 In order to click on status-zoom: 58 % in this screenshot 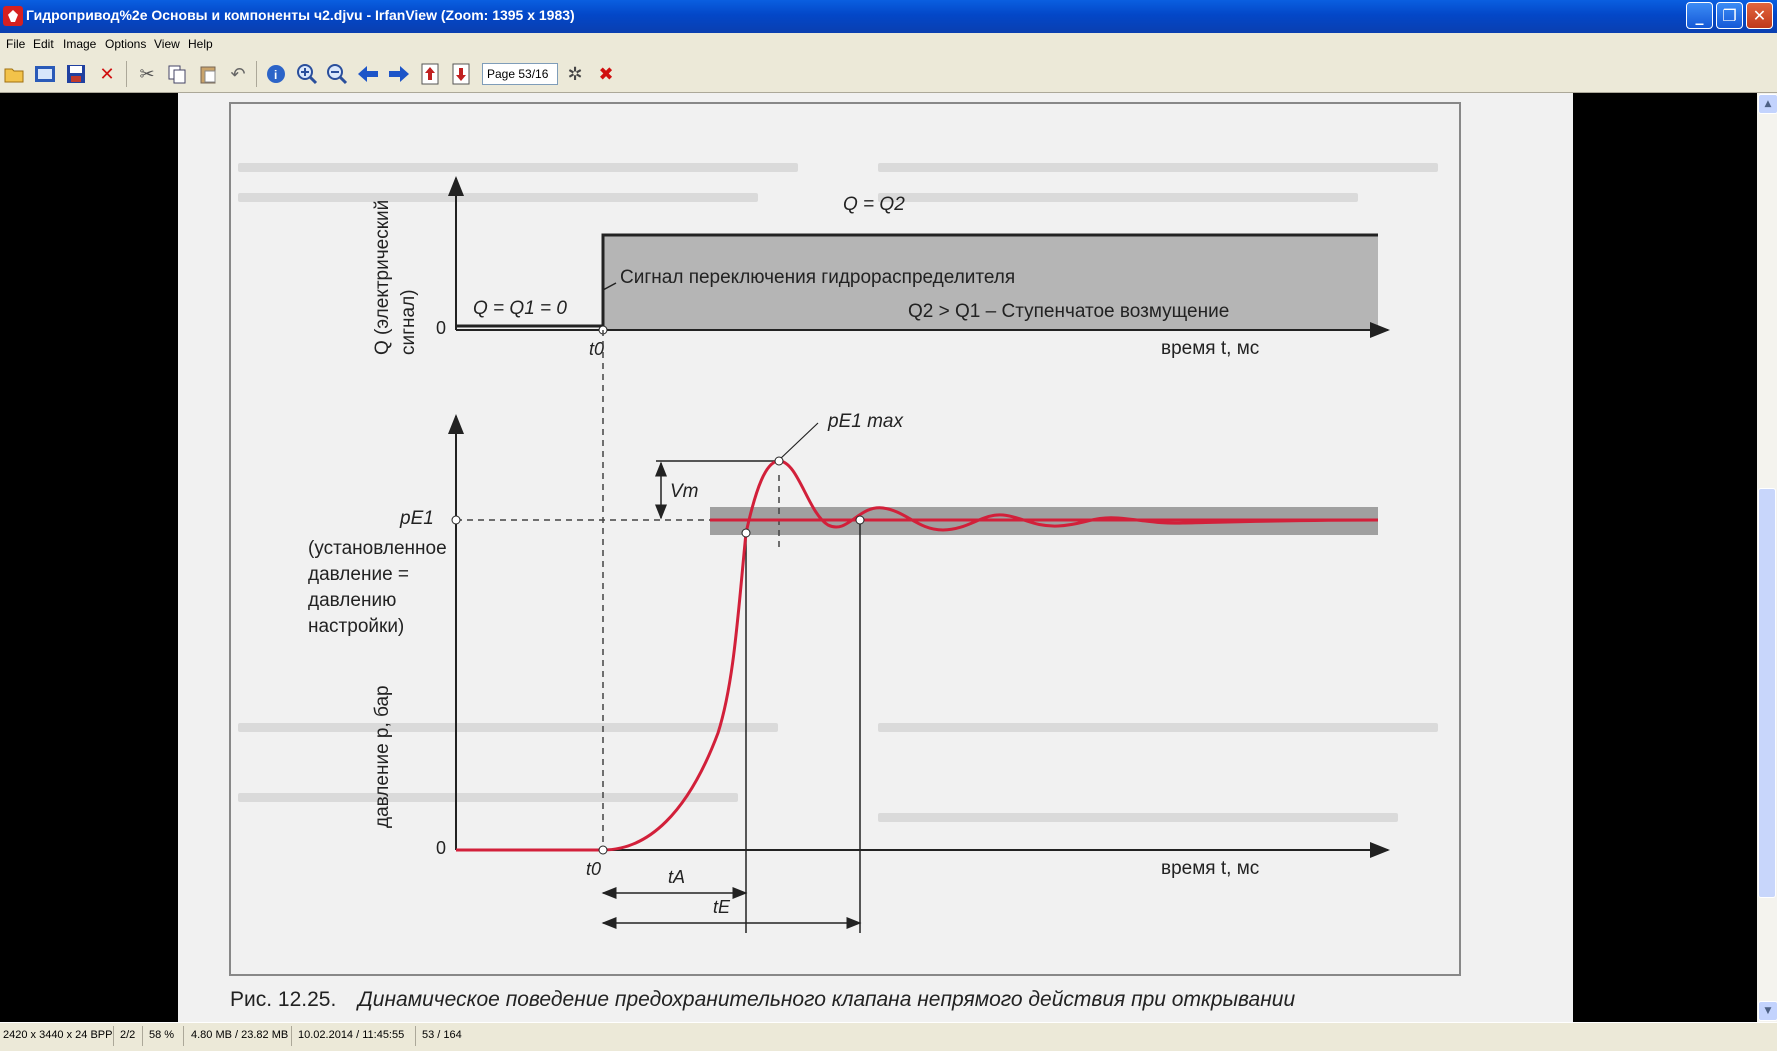, I will do `click(162, 1035)`.